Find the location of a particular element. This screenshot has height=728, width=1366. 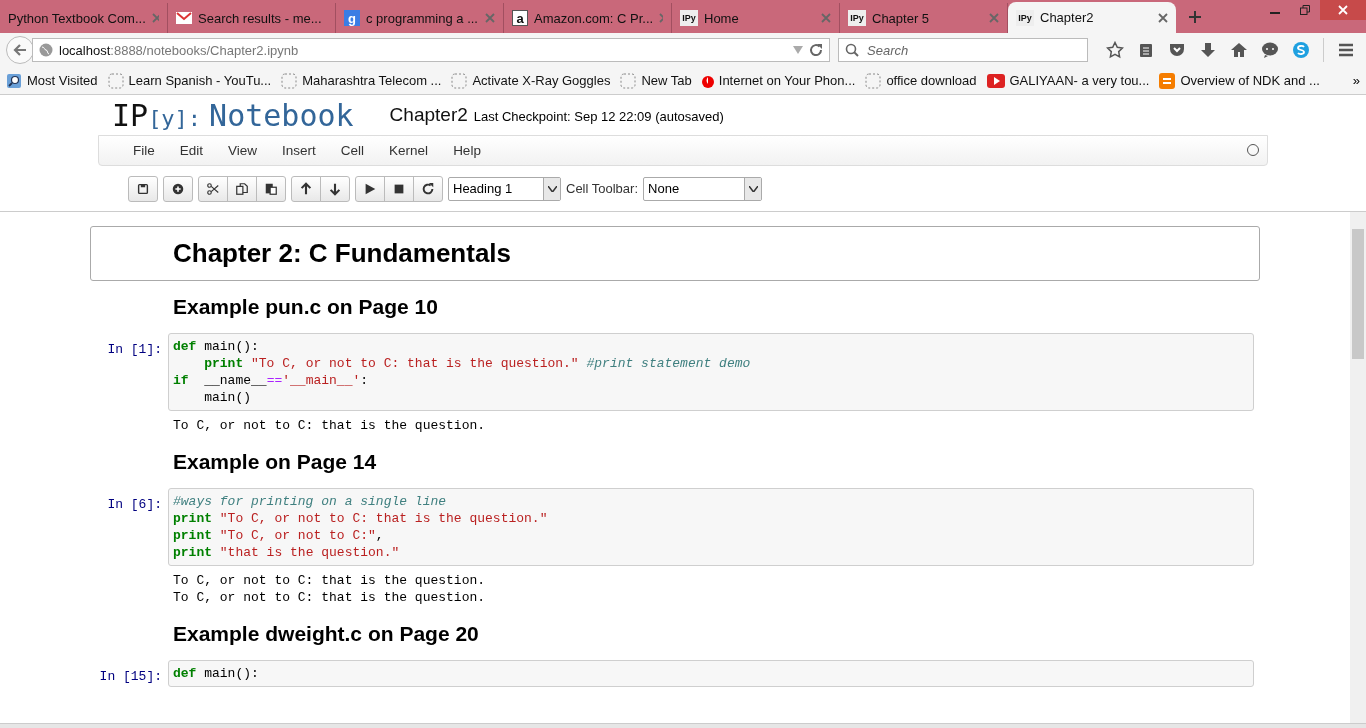

address-bar: localhost:8888/notebooks/Chapter2.ipynb is located at coordinates (431, 50).